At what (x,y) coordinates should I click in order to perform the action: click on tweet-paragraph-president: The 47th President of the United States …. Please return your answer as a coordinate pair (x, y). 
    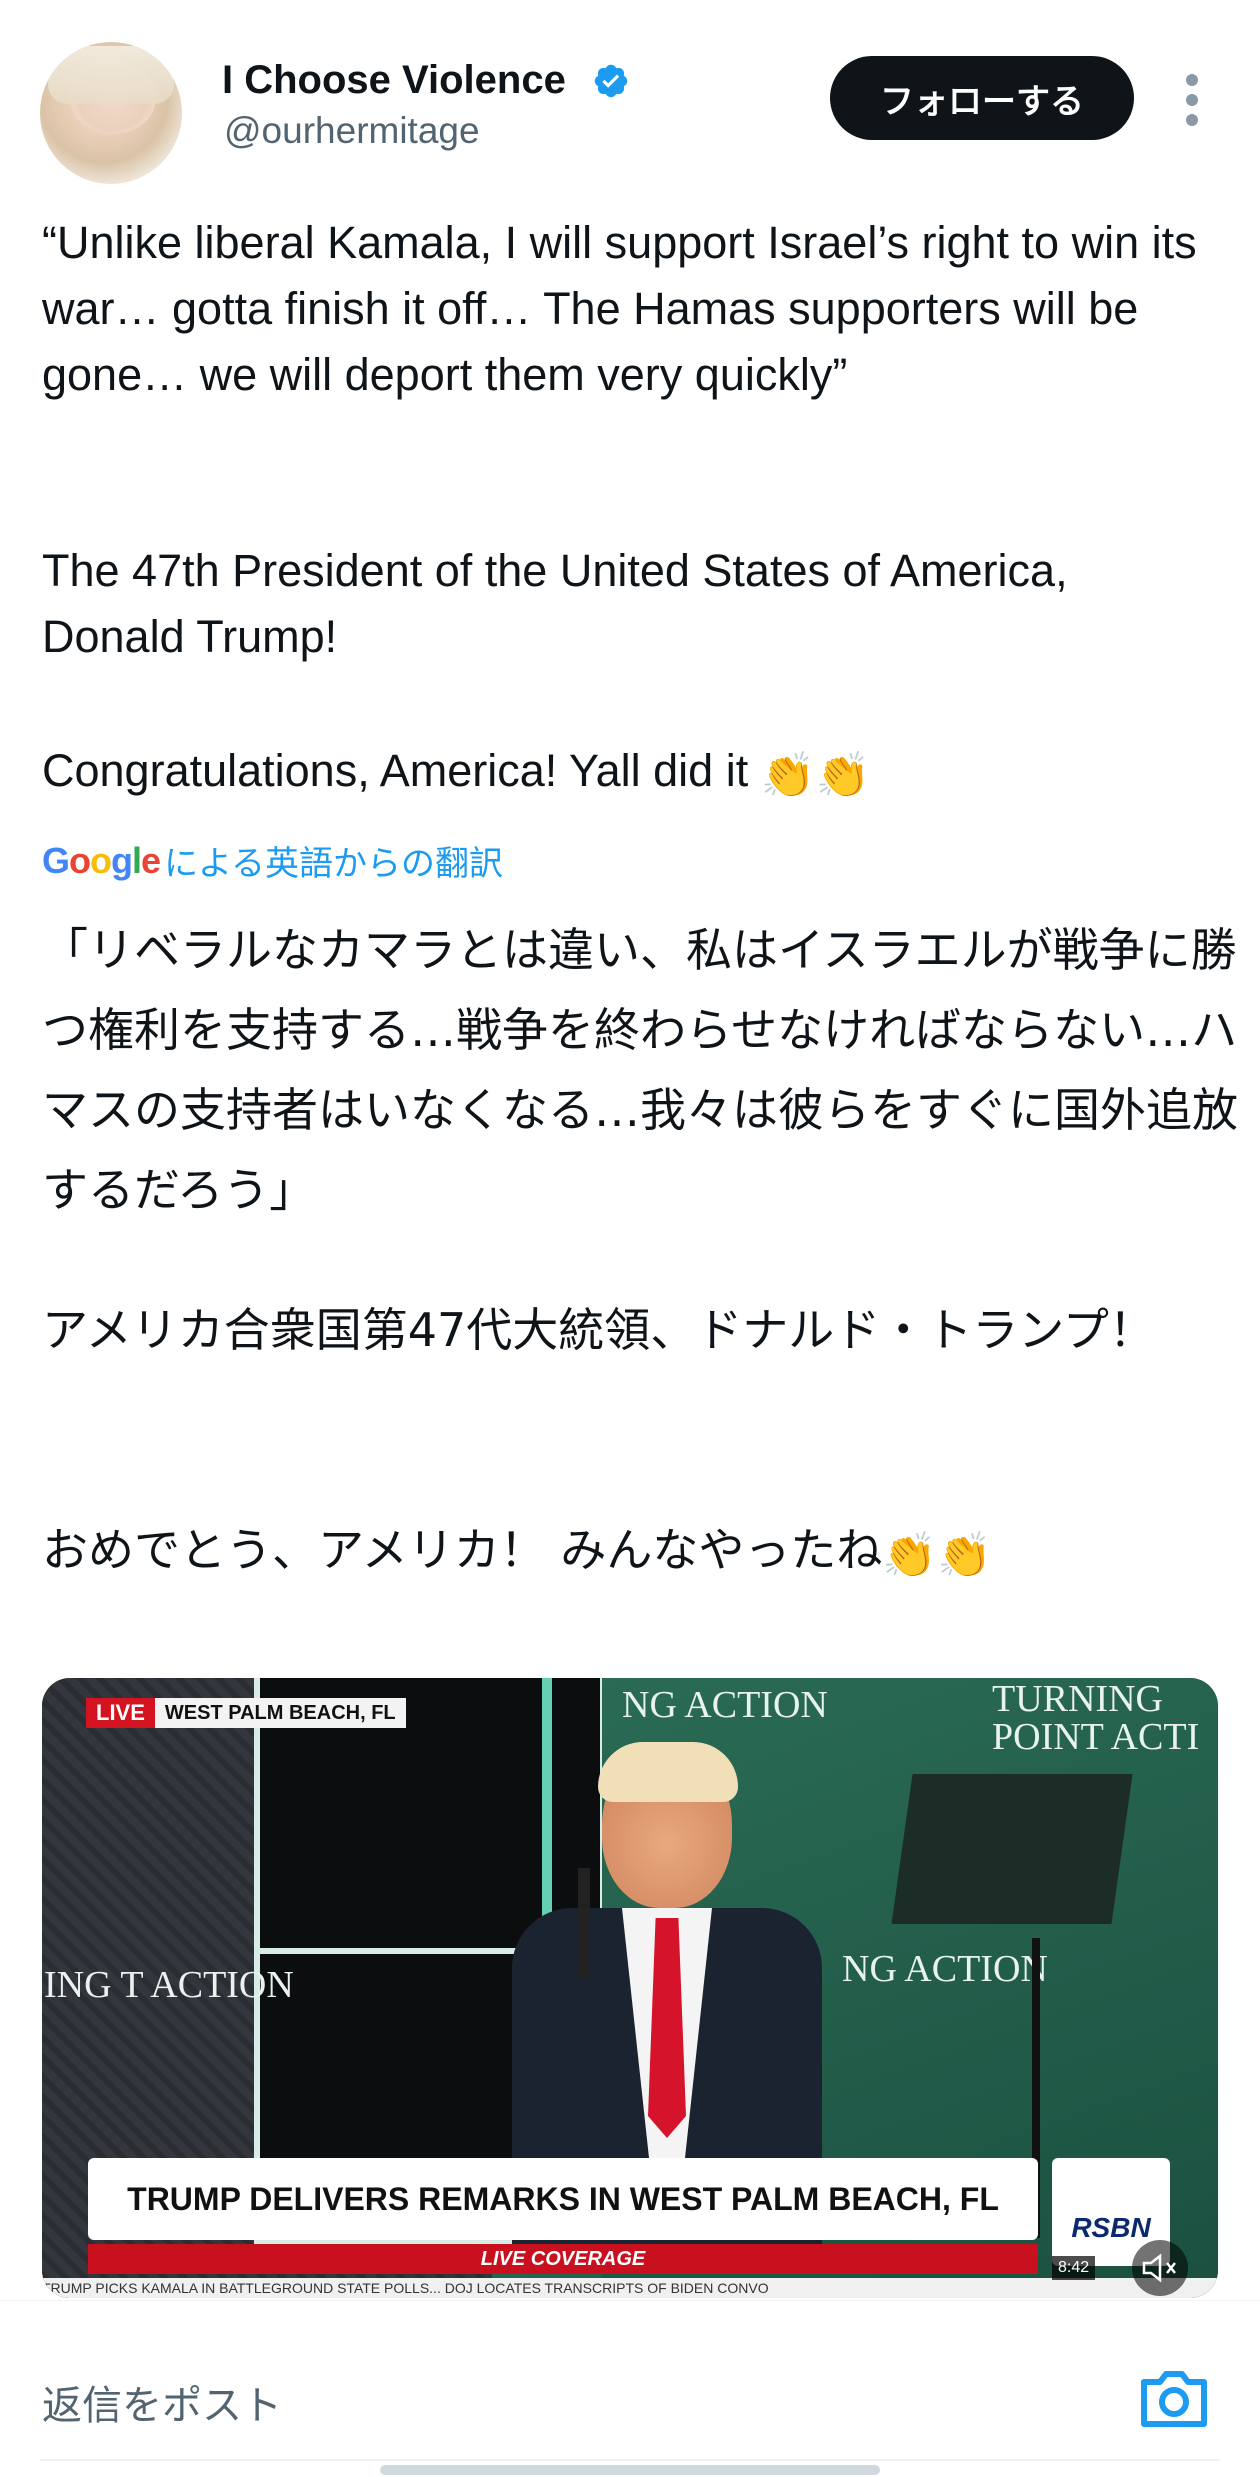
    Looking at the image, I should click on (555, 603).